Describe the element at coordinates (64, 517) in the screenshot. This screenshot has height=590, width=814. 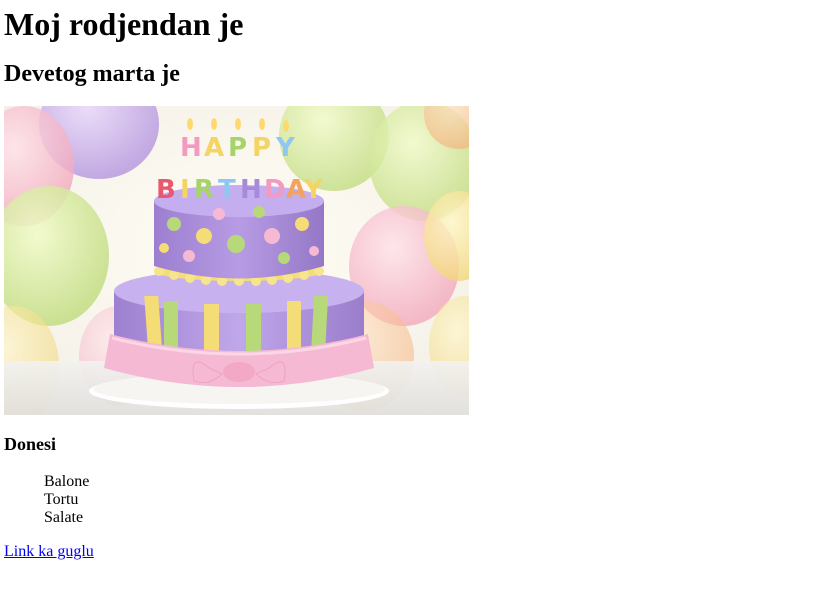
I see `list-item: Salate` at that location.